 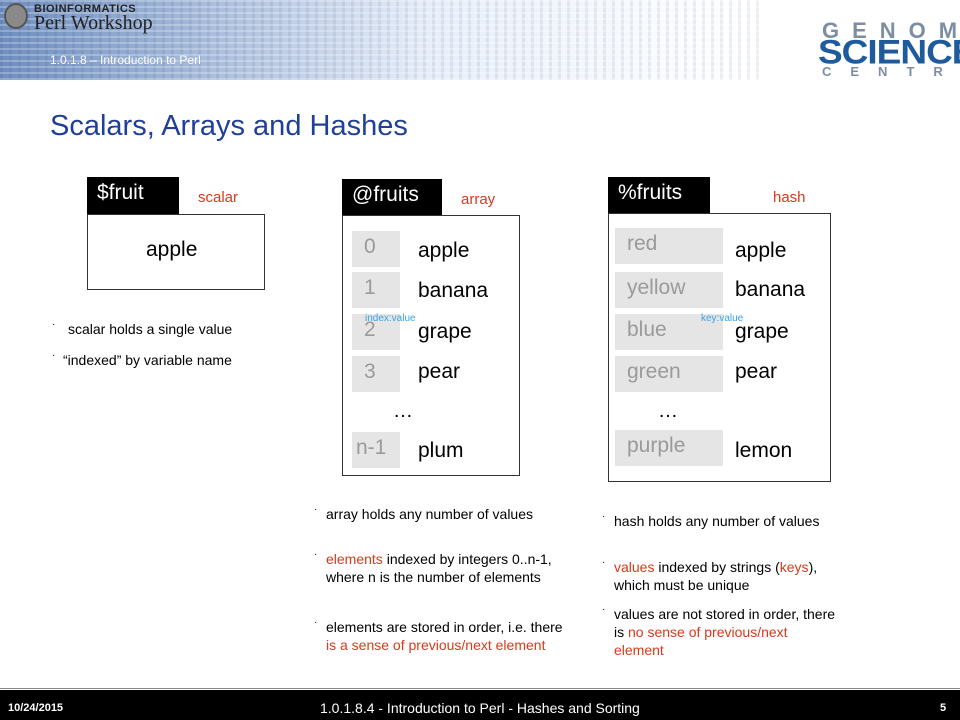 What do you see at coordinates (711, 520) in the screenshot?
I see `hash-bullet-1: · hash holds any number of values` at bounding box center [711, 520].